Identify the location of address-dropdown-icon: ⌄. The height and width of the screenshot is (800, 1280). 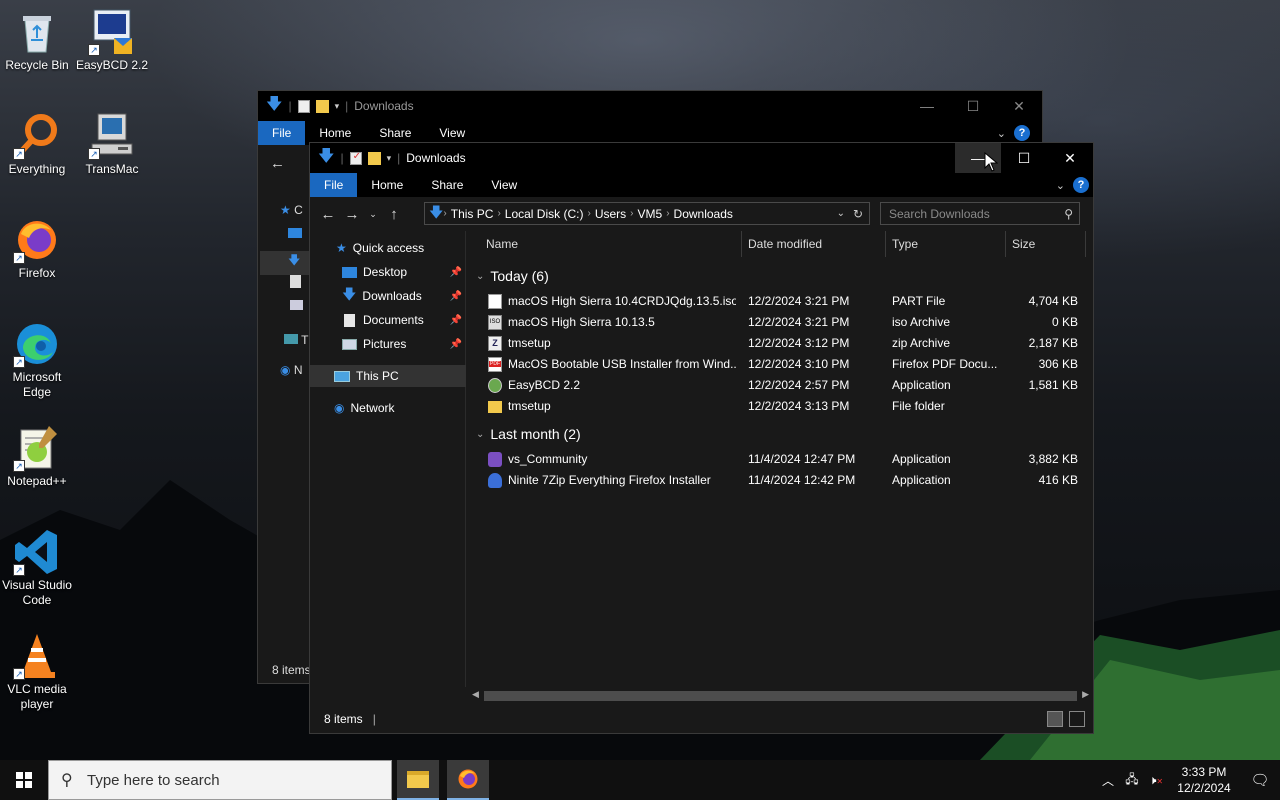
(841, 213).